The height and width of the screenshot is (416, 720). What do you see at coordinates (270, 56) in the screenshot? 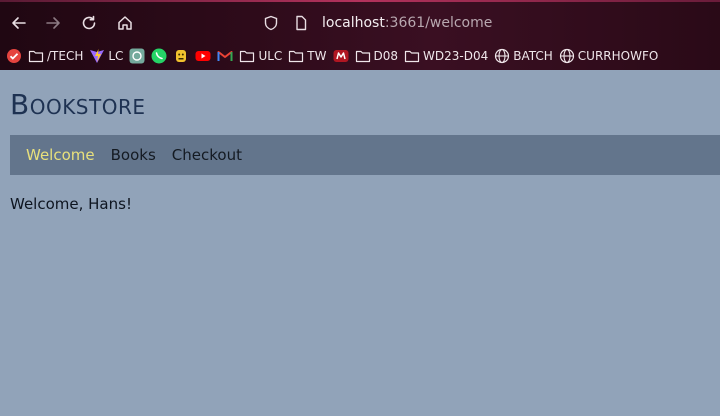
I see `bookmark-label: ULC` at bounding box center [270, 56].